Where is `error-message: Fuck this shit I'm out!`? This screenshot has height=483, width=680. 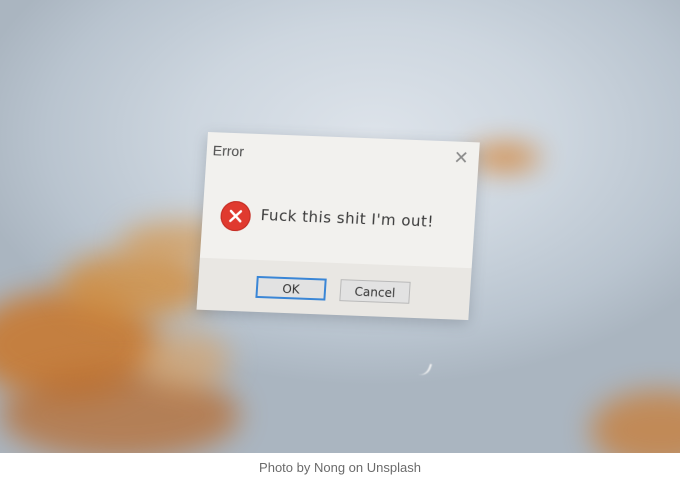 error-message: Fuck this shit I'm out! is located at coordinates (347, 218).